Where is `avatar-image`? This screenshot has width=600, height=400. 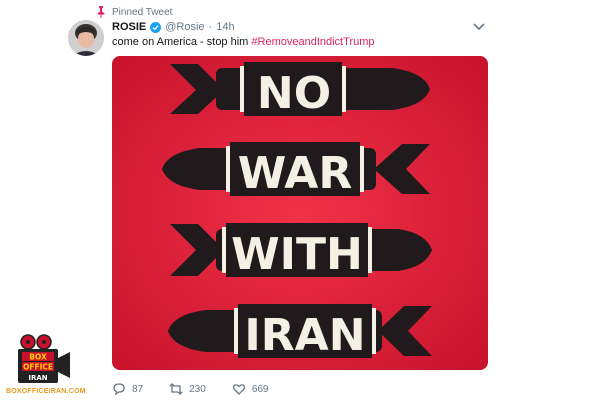 avatar-image is located at coordinates (86, 38).